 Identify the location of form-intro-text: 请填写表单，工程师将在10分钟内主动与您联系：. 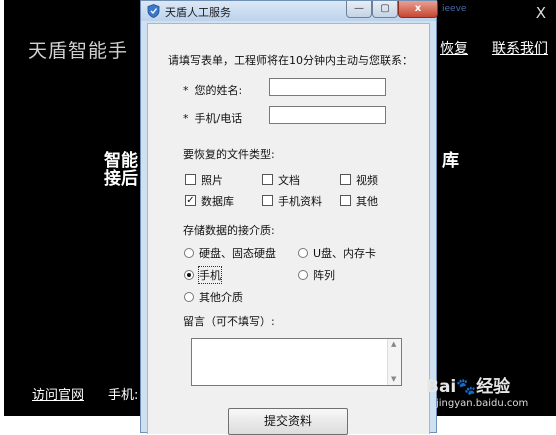
(290, 60).